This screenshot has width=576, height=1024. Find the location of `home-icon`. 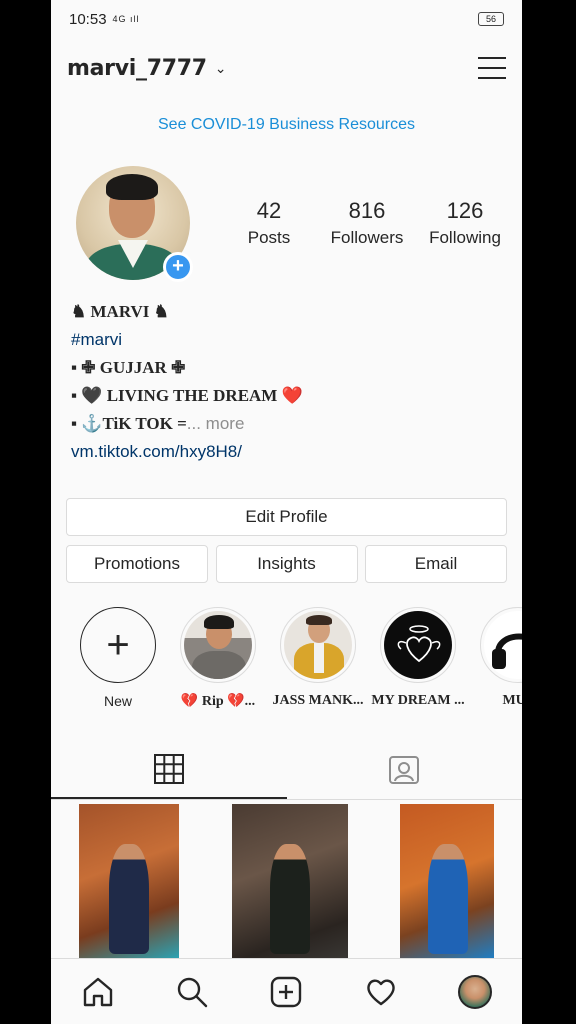

home-icon is located at coordinates (98, 992).